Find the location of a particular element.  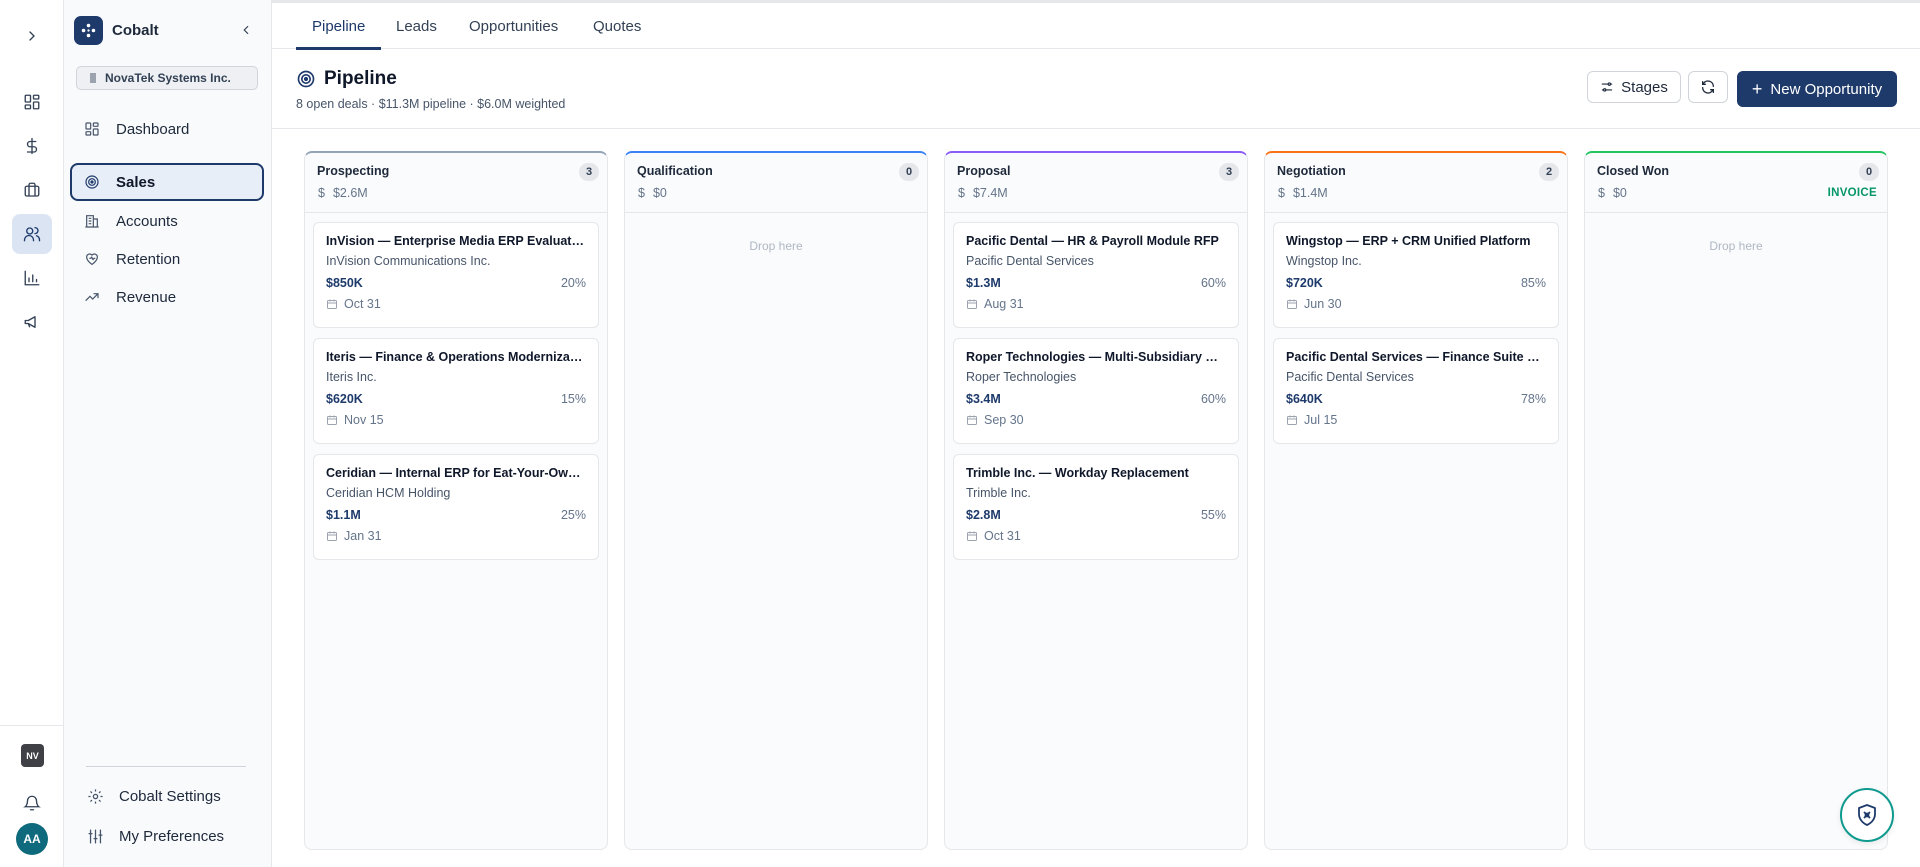

deal-probability: 55% is located at coordinates (1213, 515).